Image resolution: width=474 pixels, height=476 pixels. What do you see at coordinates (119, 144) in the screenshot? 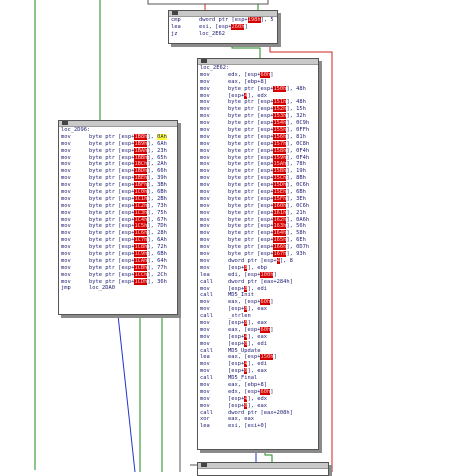
I see `code-line: mov byte ptr [esp+1B9h], 6Ah` at bounding box center [119, 144].